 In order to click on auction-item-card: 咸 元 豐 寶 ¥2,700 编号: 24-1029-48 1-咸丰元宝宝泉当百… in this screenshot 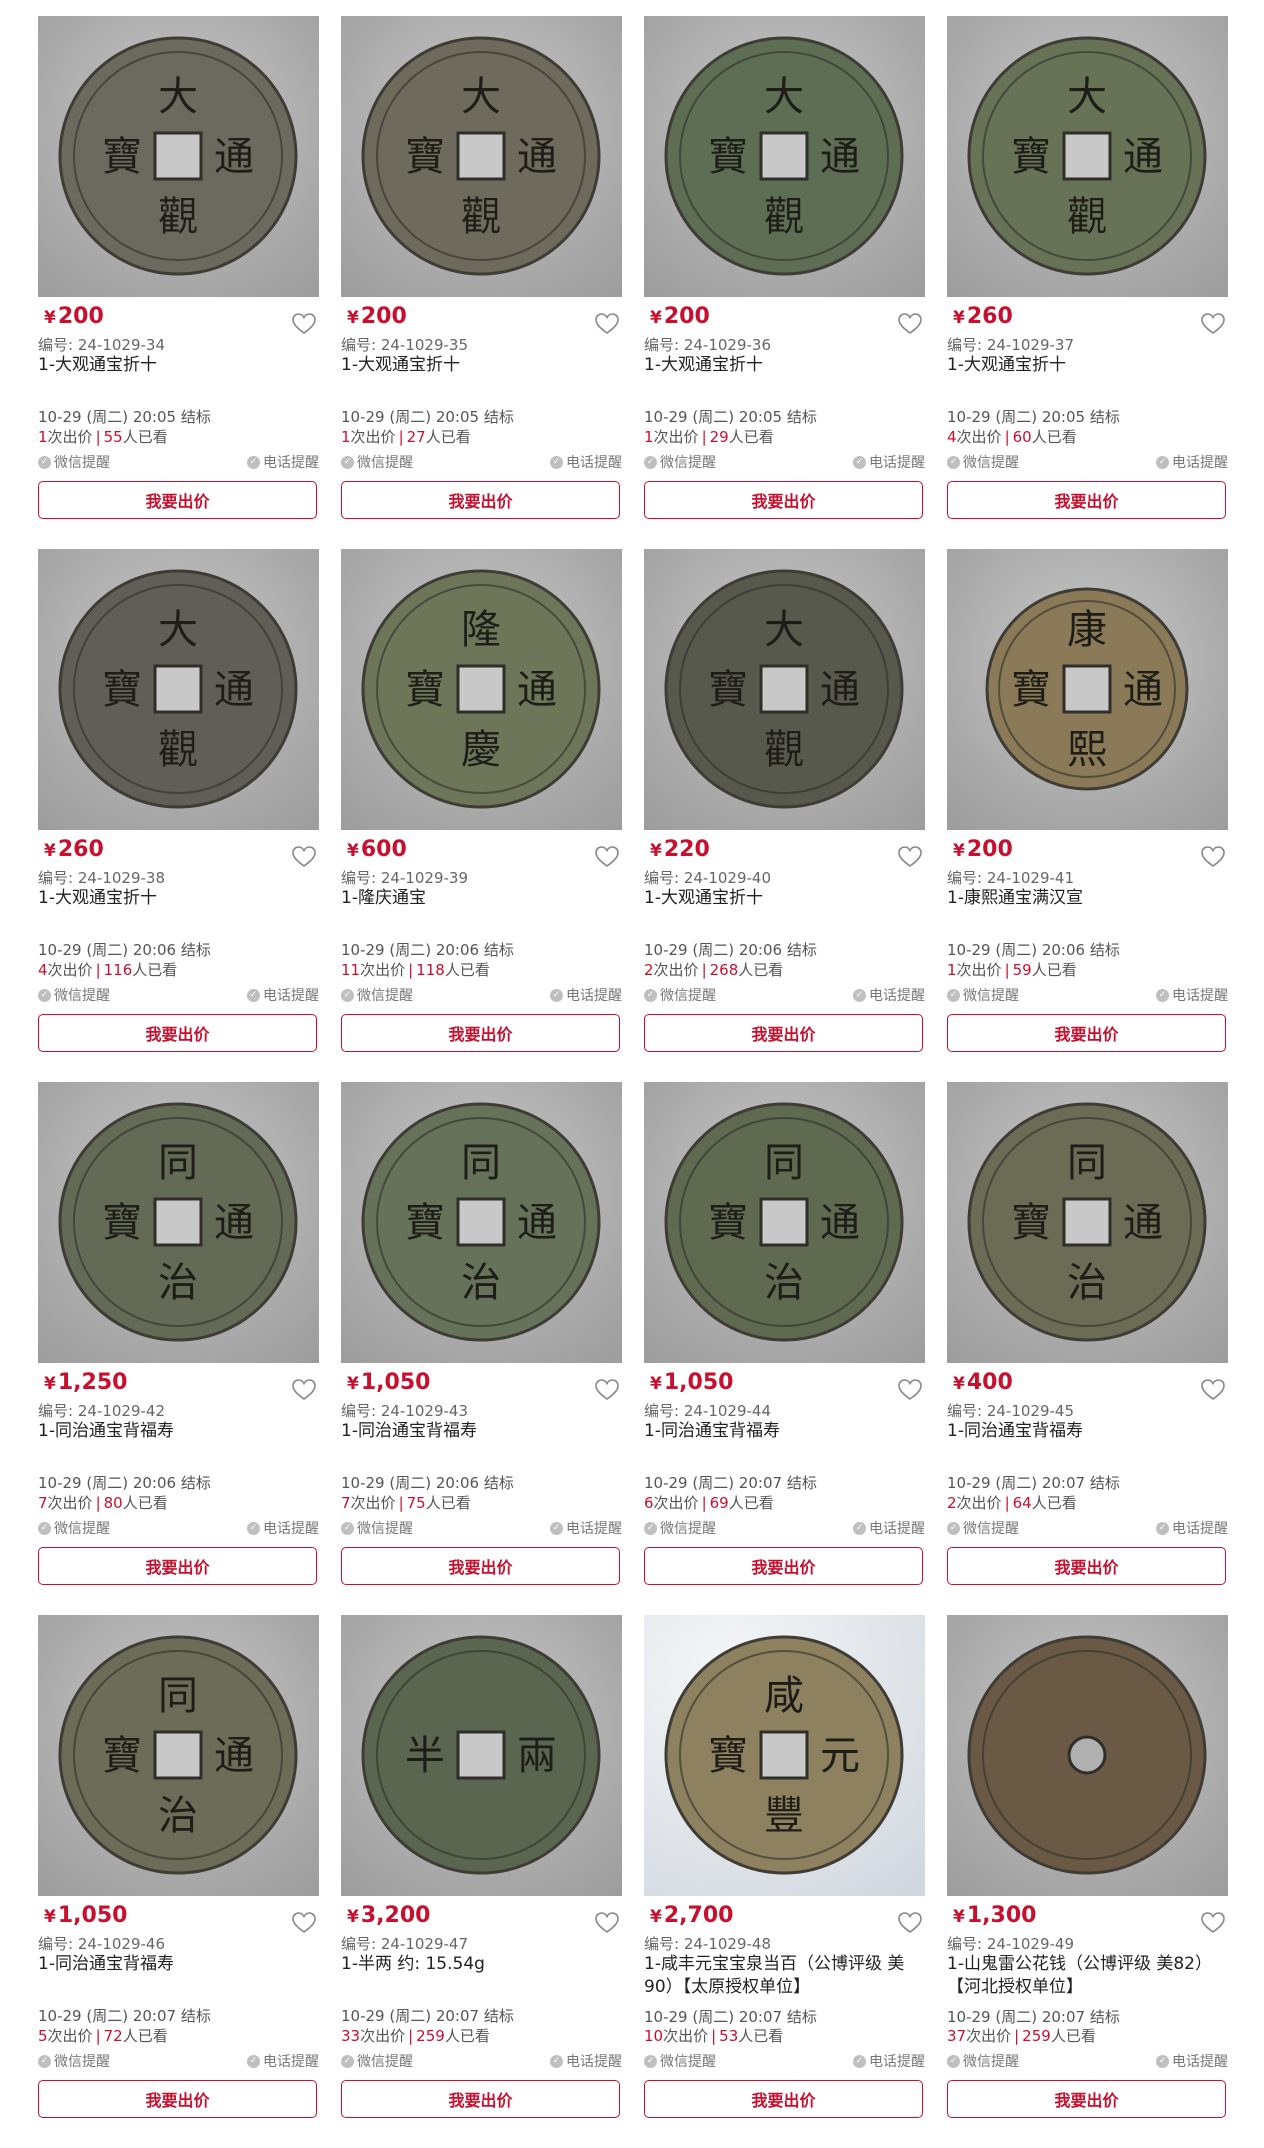, I will do `click(784, 1881)`.